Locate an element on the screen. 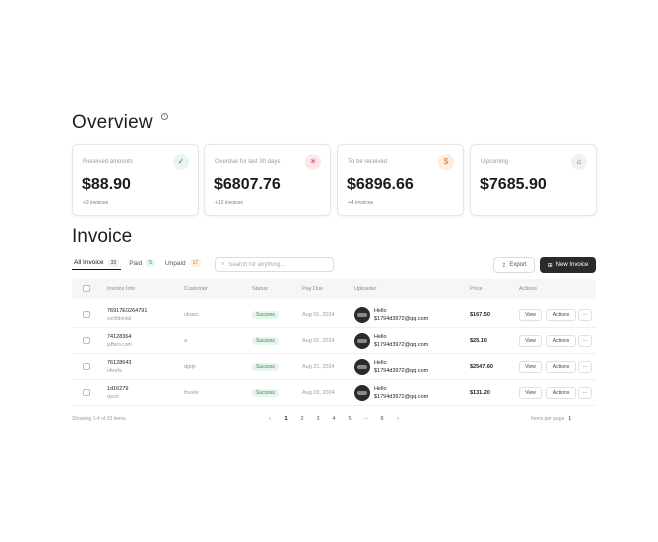 This screenshot has width=658, height=542. spinner-icon: ✳ is located at coordinates (313, 162).